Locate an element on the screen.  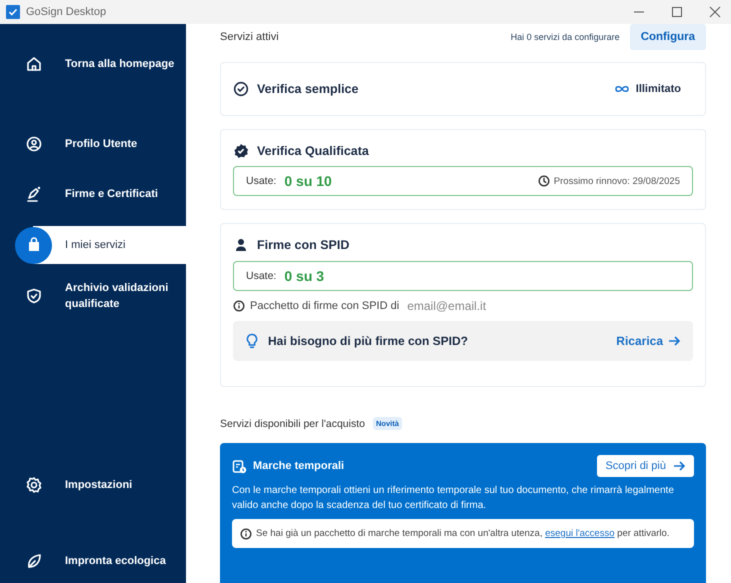
usage-value: 0 su 10 is located at coordinates (308, 181).